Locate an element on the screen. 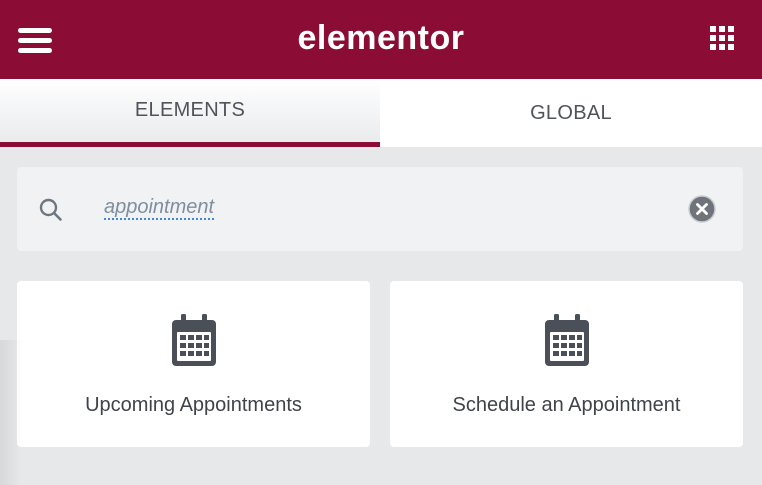  search-input: appointment is located at coordinates (159, 207).